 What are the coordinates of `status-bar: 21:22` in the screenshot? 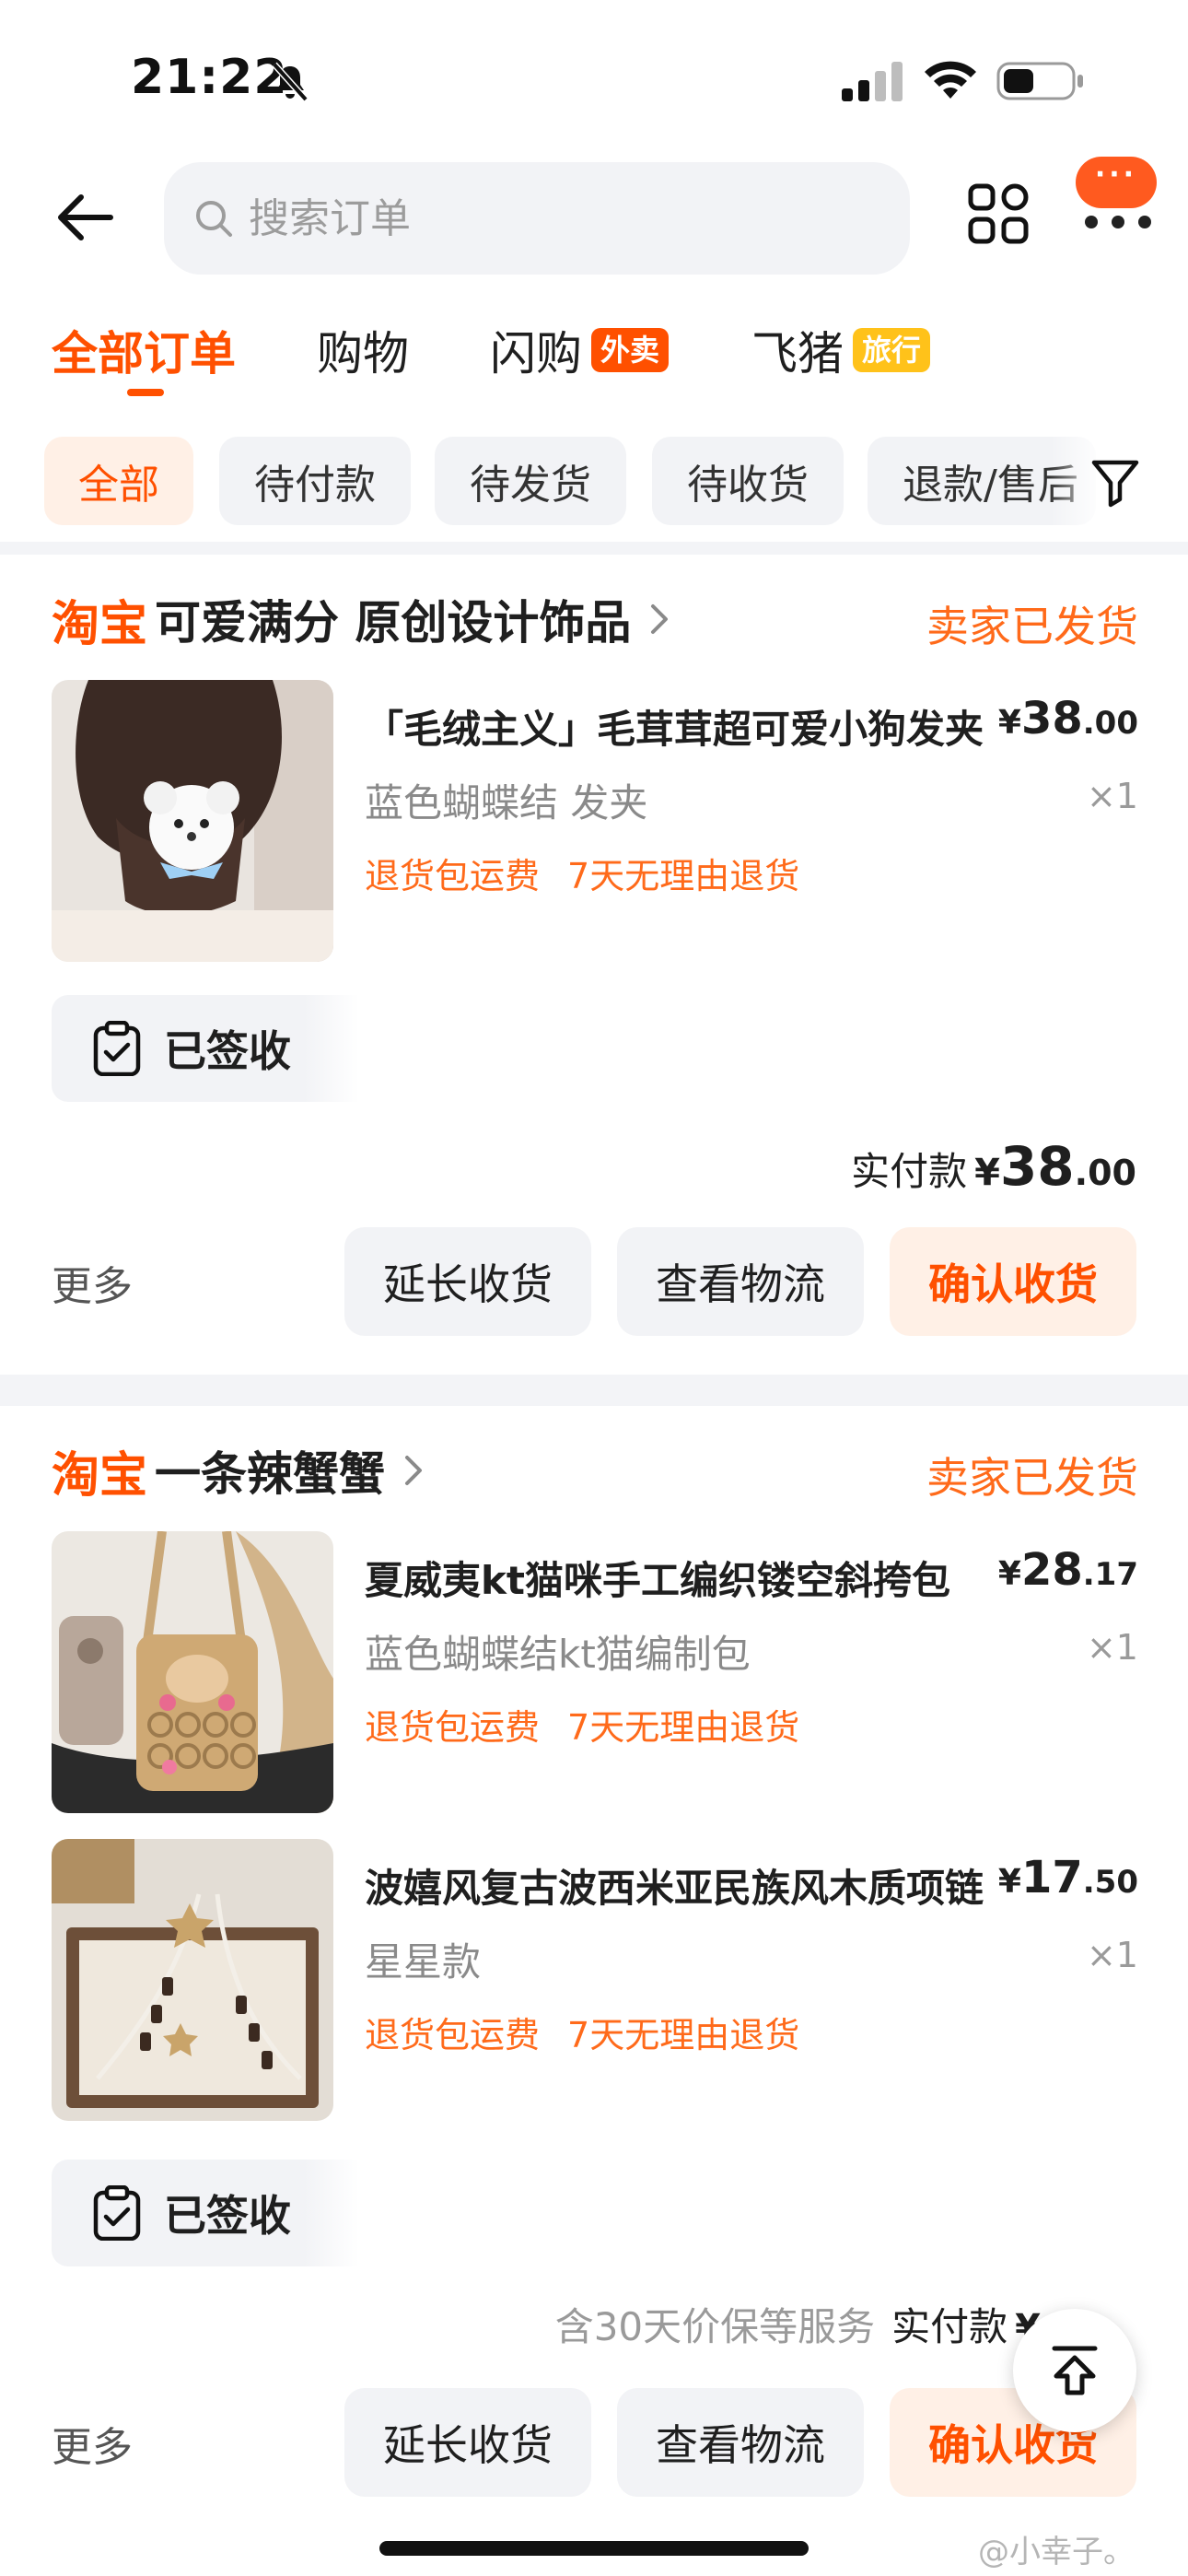 It's located at (594, 73).